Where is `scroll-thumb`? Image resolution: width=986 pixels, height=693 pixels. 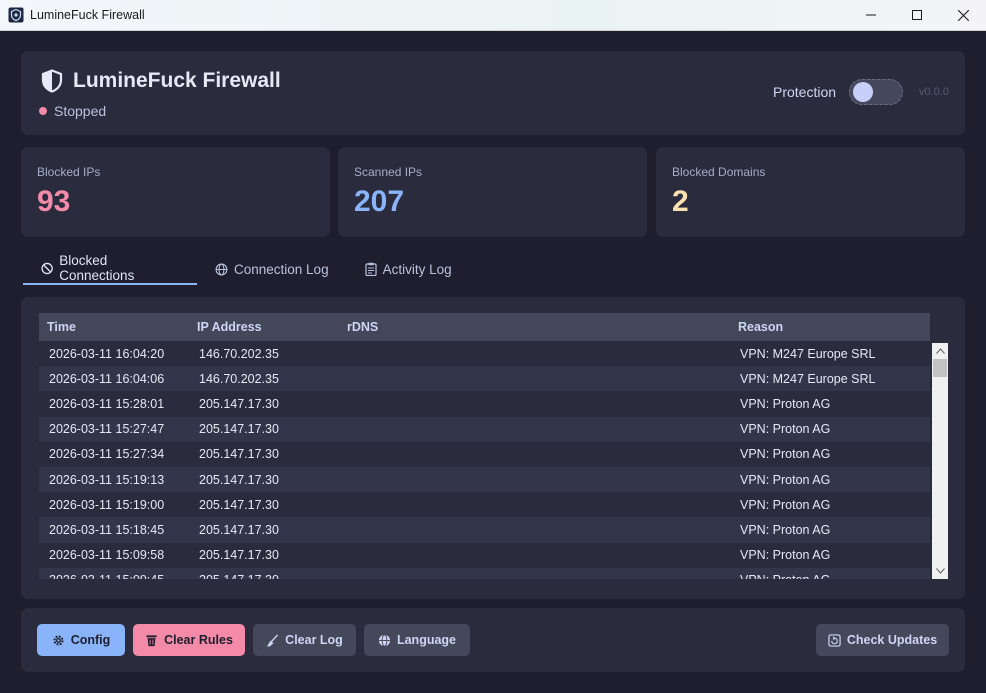 scroll-thumb is located at coordinates (940, 368).